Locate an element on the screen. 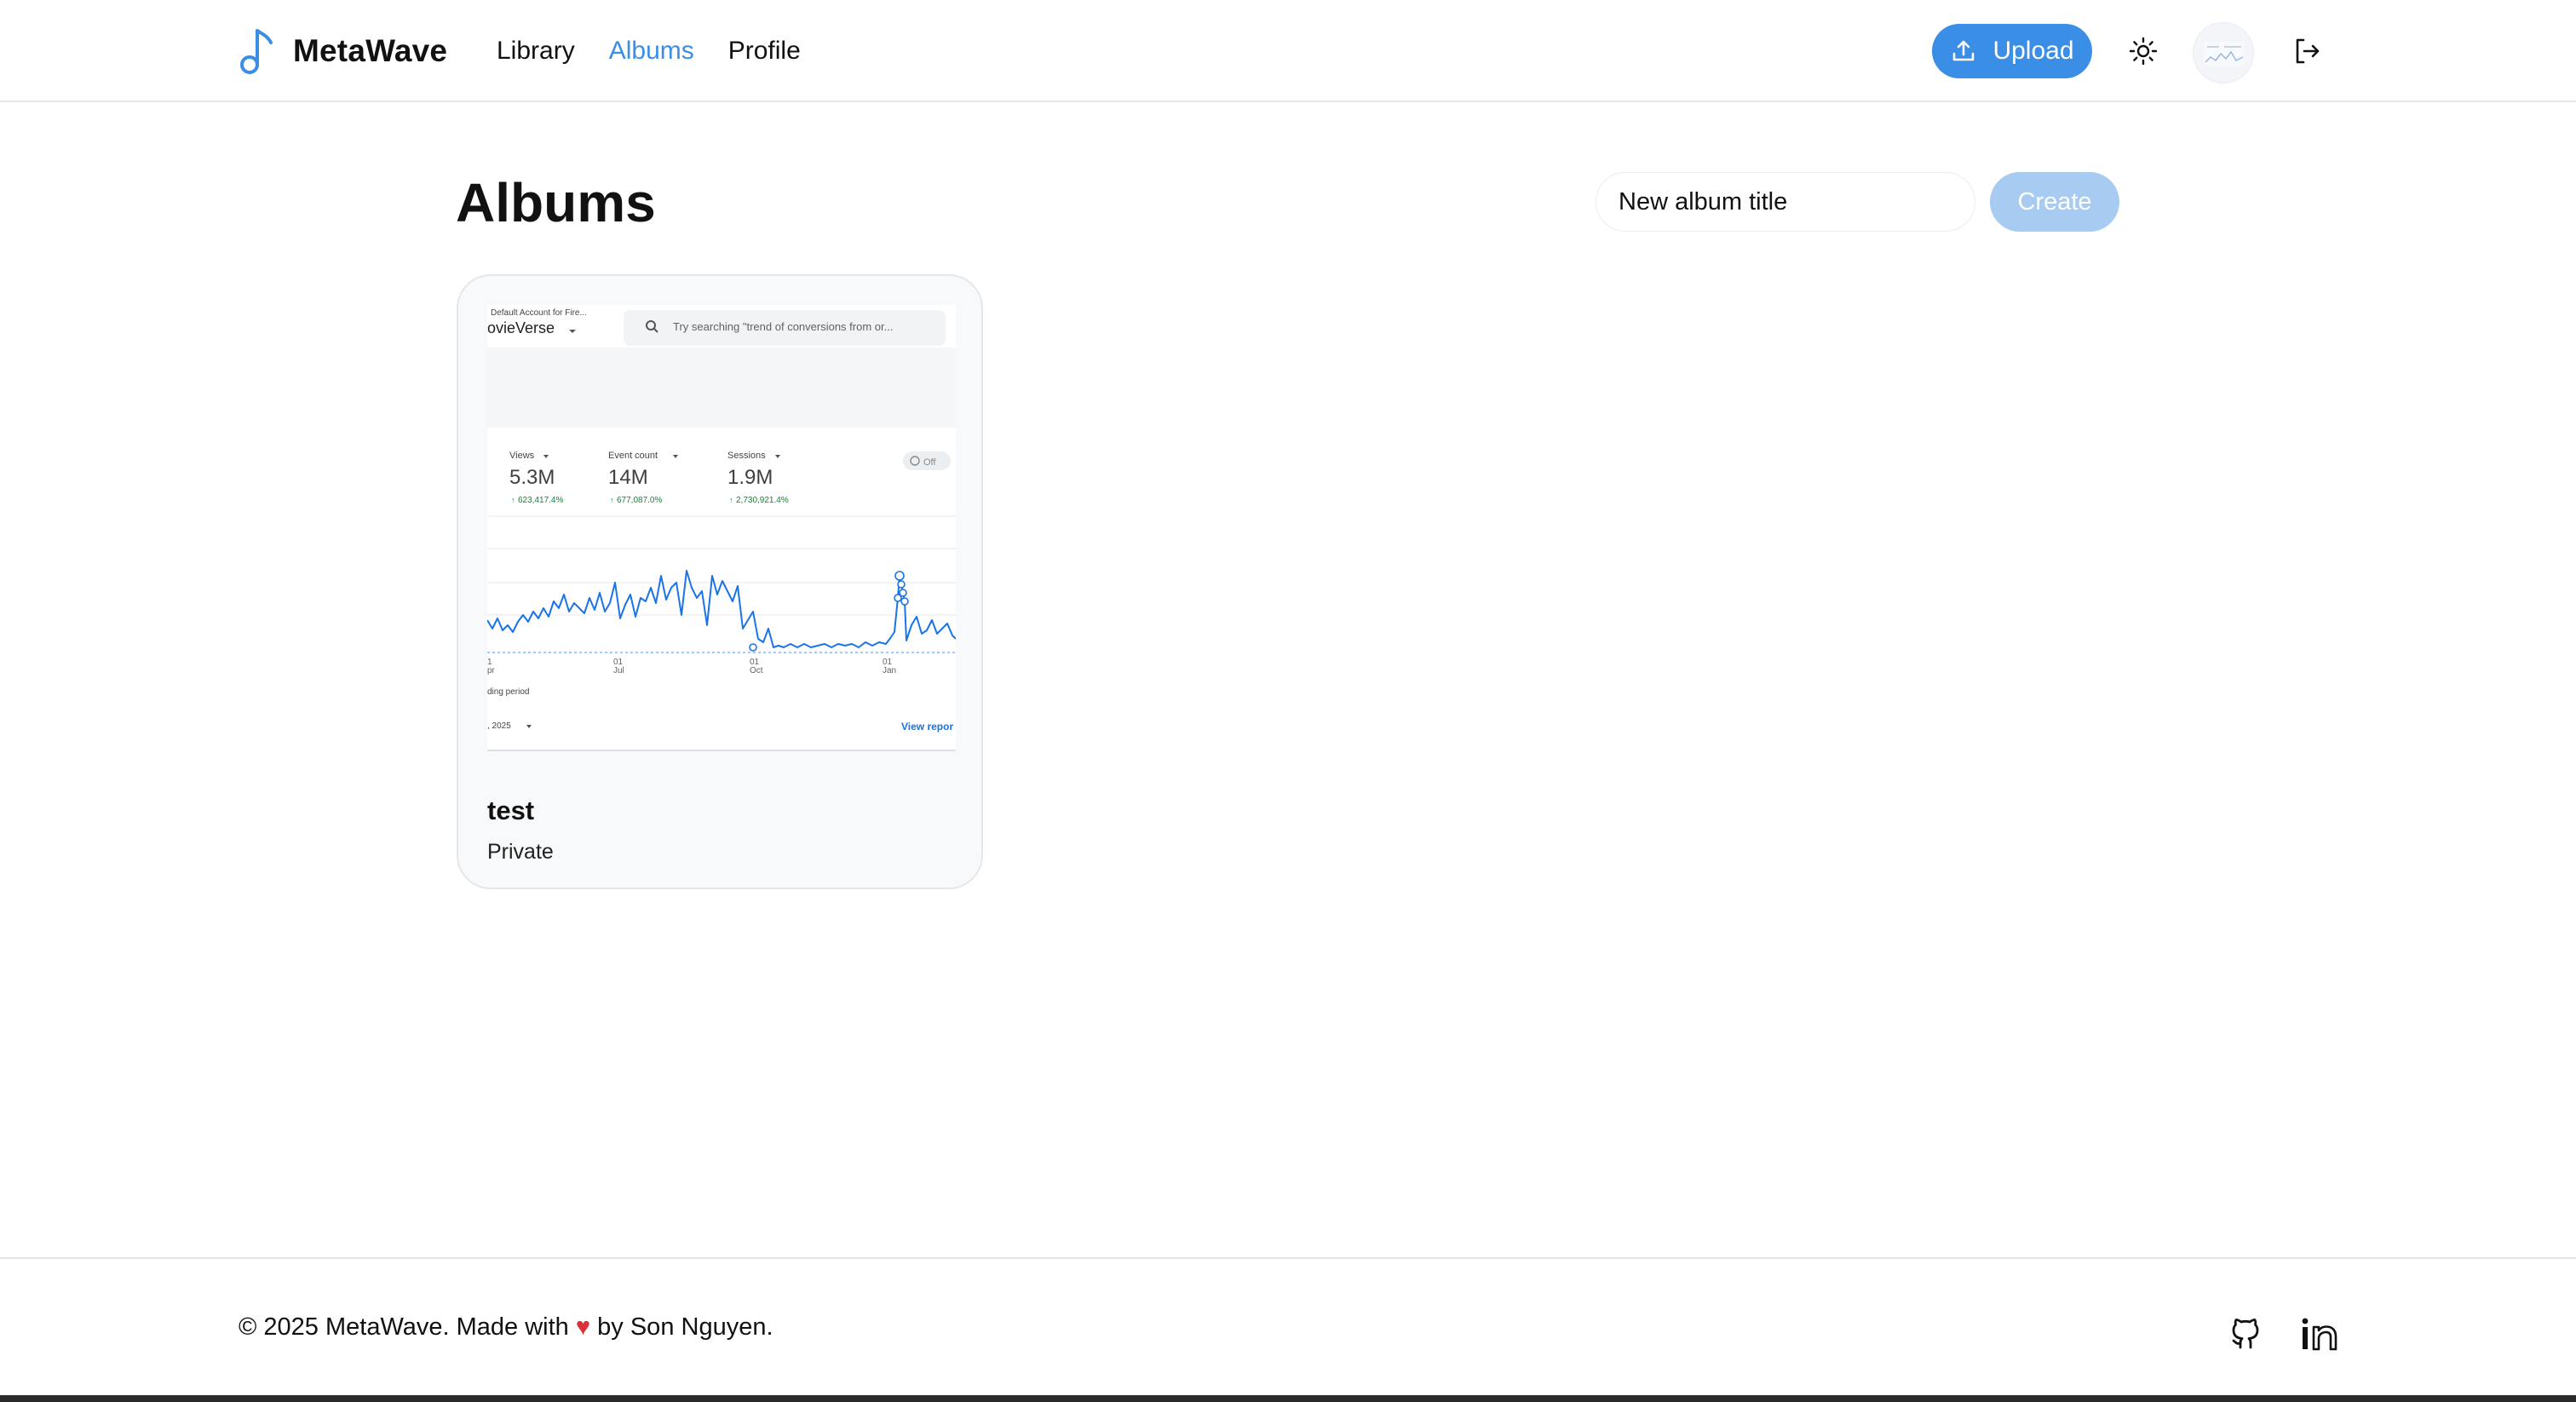 The image size is (2576, 1402). thumb-xtick-3-month: Oct is located at coordinates (756, 670).